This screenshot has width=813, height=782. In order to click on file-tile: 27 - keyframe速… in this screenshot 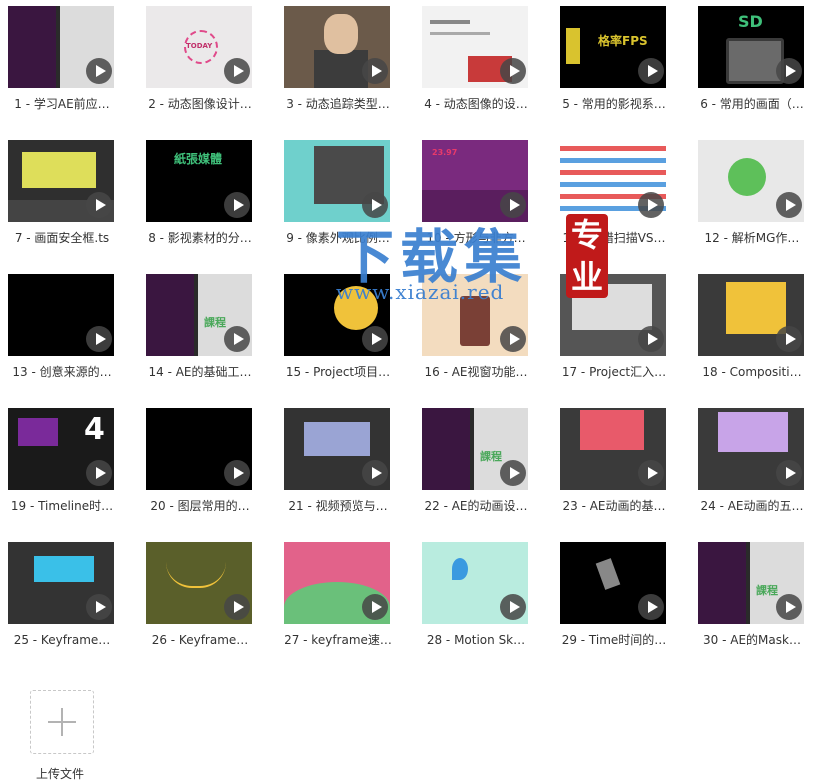, I will do `click(348, 604)`.